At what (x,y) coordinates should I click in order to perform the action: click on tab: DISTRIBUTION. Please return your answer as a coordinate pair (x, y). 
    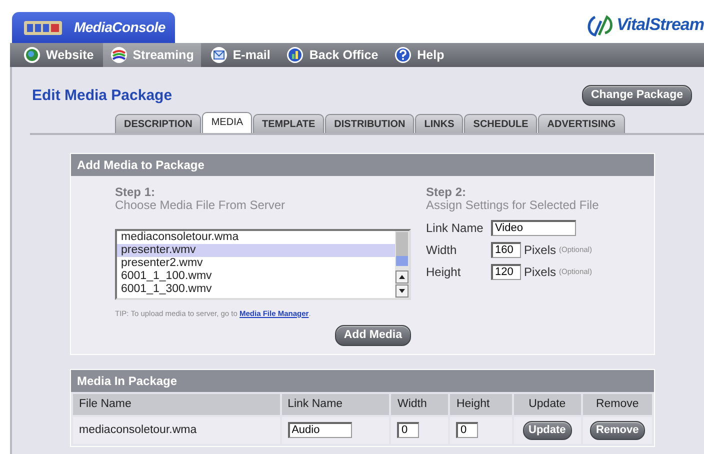
    Looking at the image, I should click on (369, 124).